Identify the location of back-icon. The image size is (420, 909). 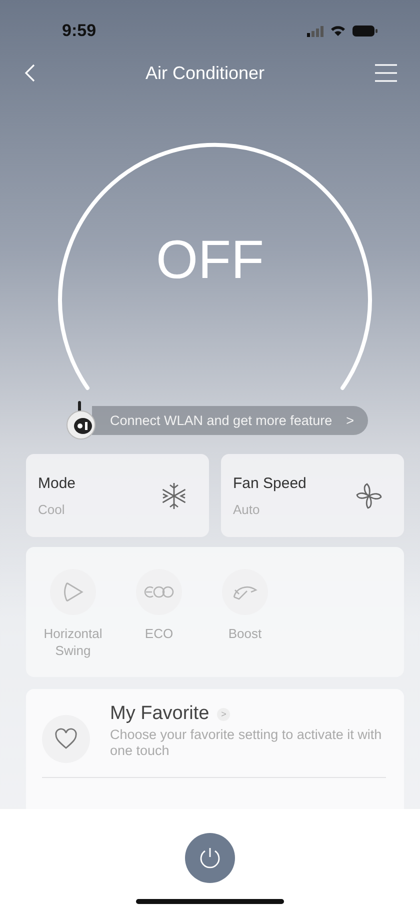
(30, 73).